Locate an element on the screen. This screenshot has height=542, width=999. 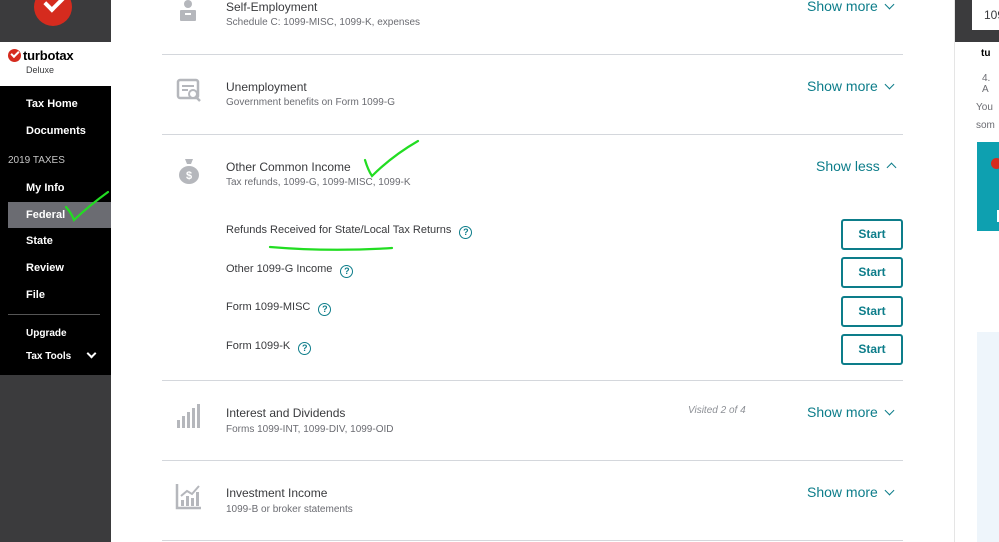
investment-chart-icon is located at coordinates (188, 497).